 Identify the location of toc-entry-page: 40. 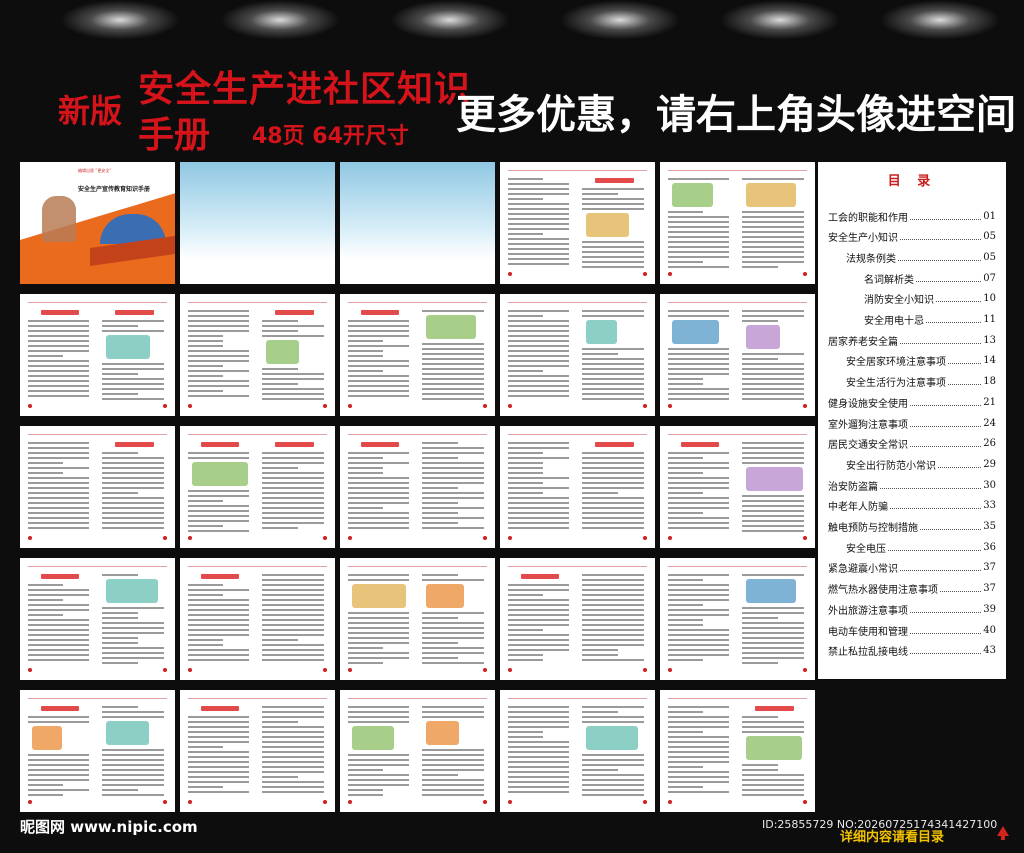
(989, 630).